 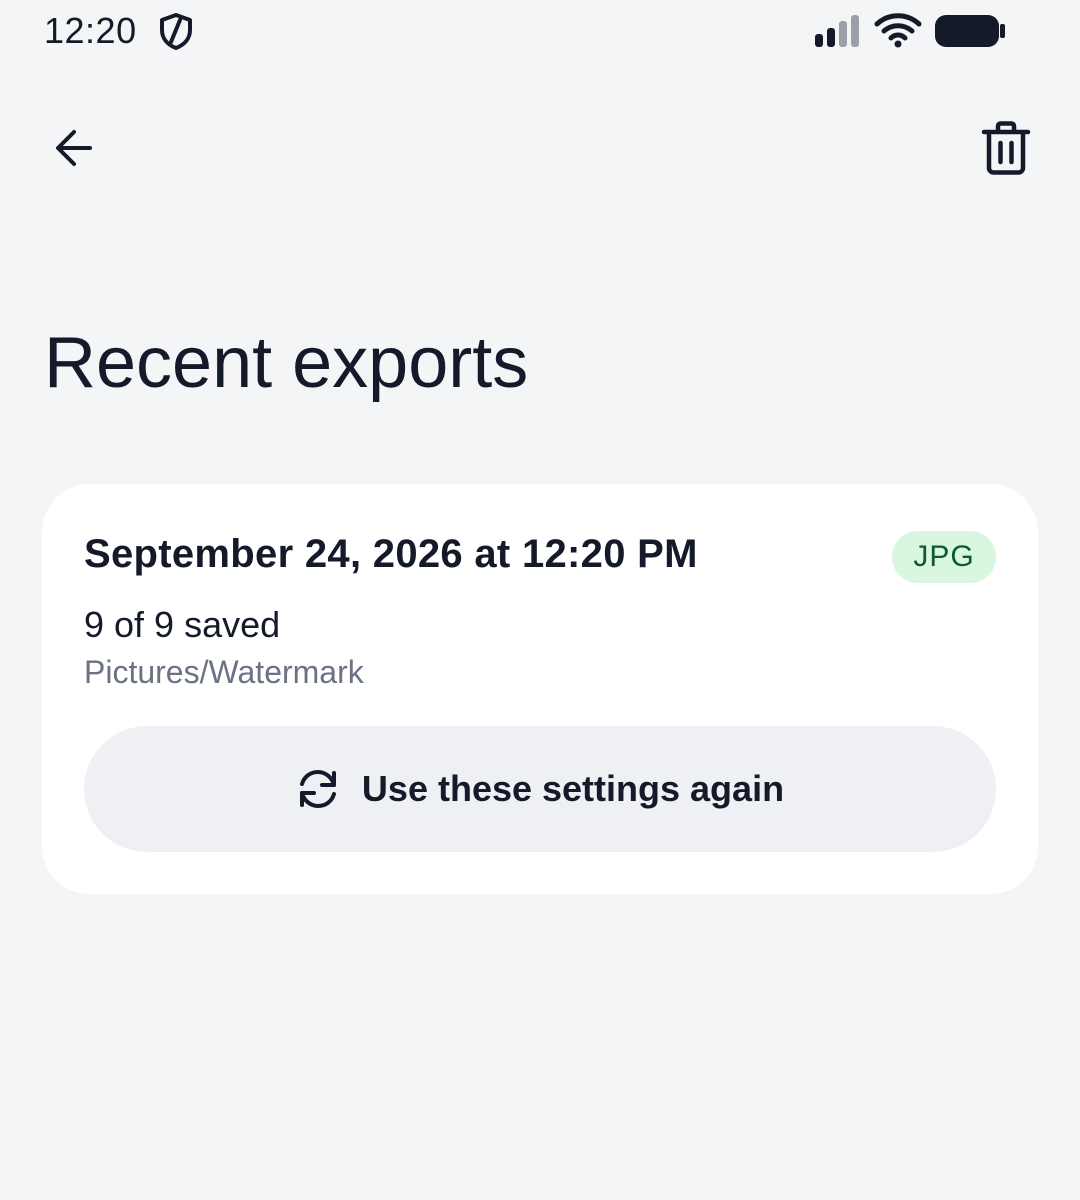 What do you see at coordinates (90, 30) in the screenshot?
I see `status-time: 12:20` at bounding box center [90, 30].